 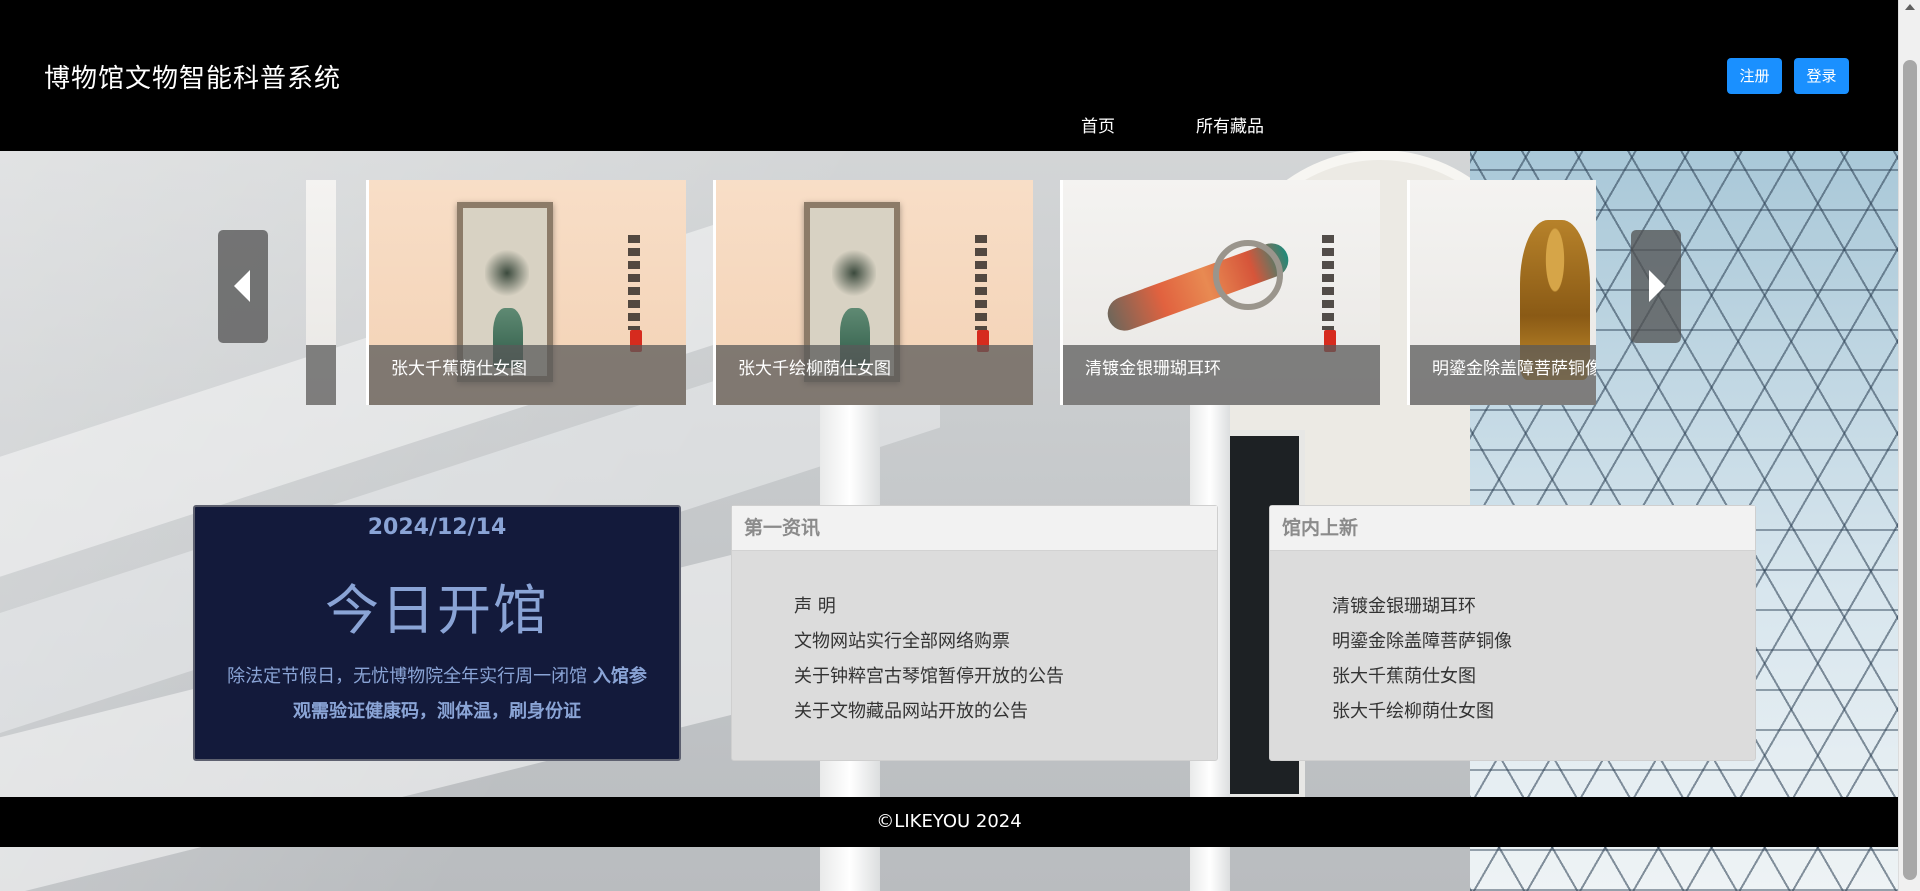 I want to click on chevron-right-icon, so click(x=1657, y=286).